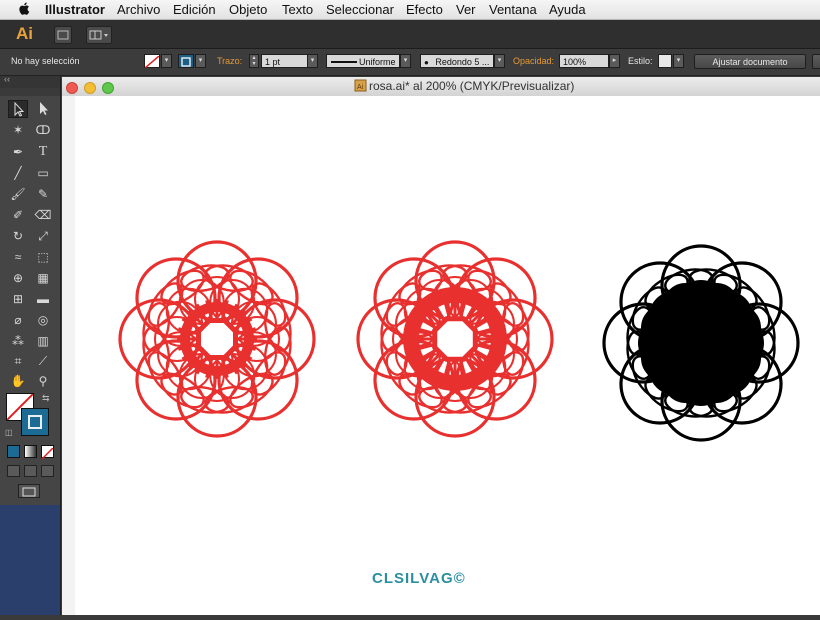 The height and width of the screenshot is (620, 820). Describe the element at coordinates (816, 61) in the screenshot. I see `control-bar-overflow-button` at that location.